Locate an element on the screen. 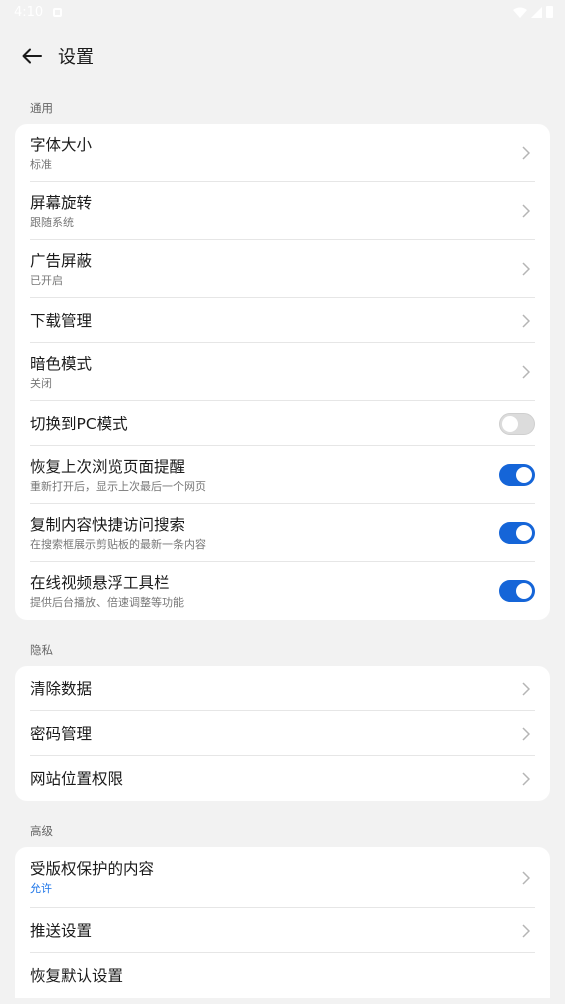 The height and width of the screenshot is (1004, 565). setting-reset-defaults: 恢复默认设置 is located at coordinates (282, 975).